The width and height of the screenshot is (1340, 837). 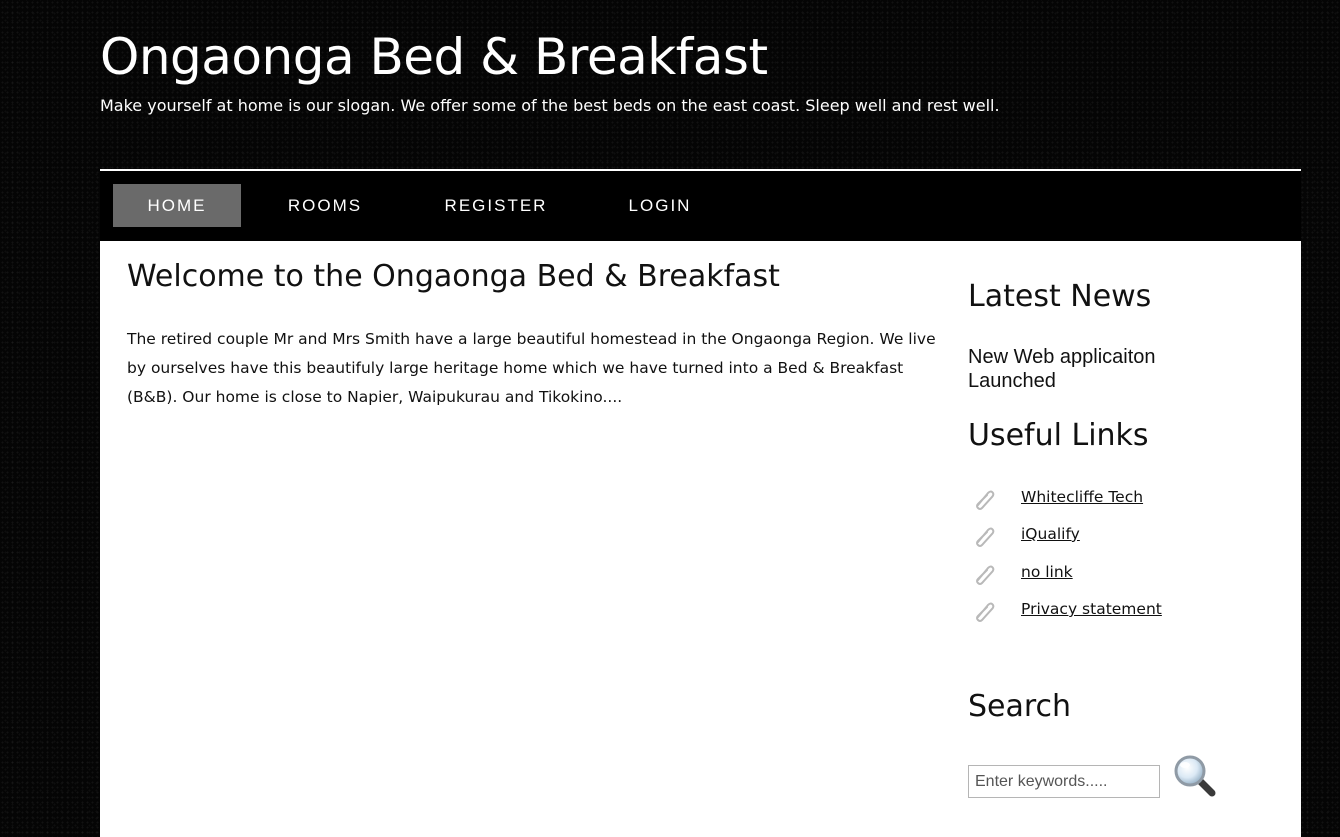 What do you see at coordinates (1120, 574) in the screenshot?
I see `useful-link-no-link: no link` at bounding box center [1120, 574].